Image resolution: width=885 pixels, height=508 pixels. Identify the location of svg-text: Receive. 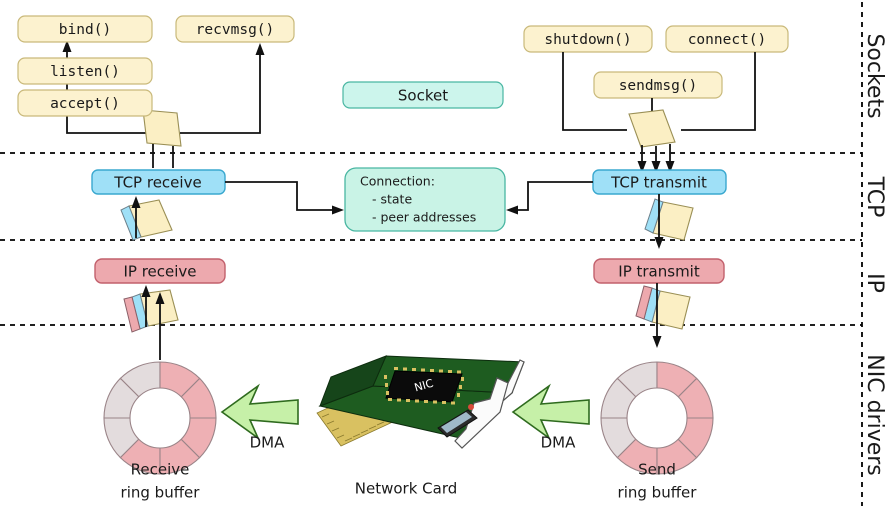
(160, 470).